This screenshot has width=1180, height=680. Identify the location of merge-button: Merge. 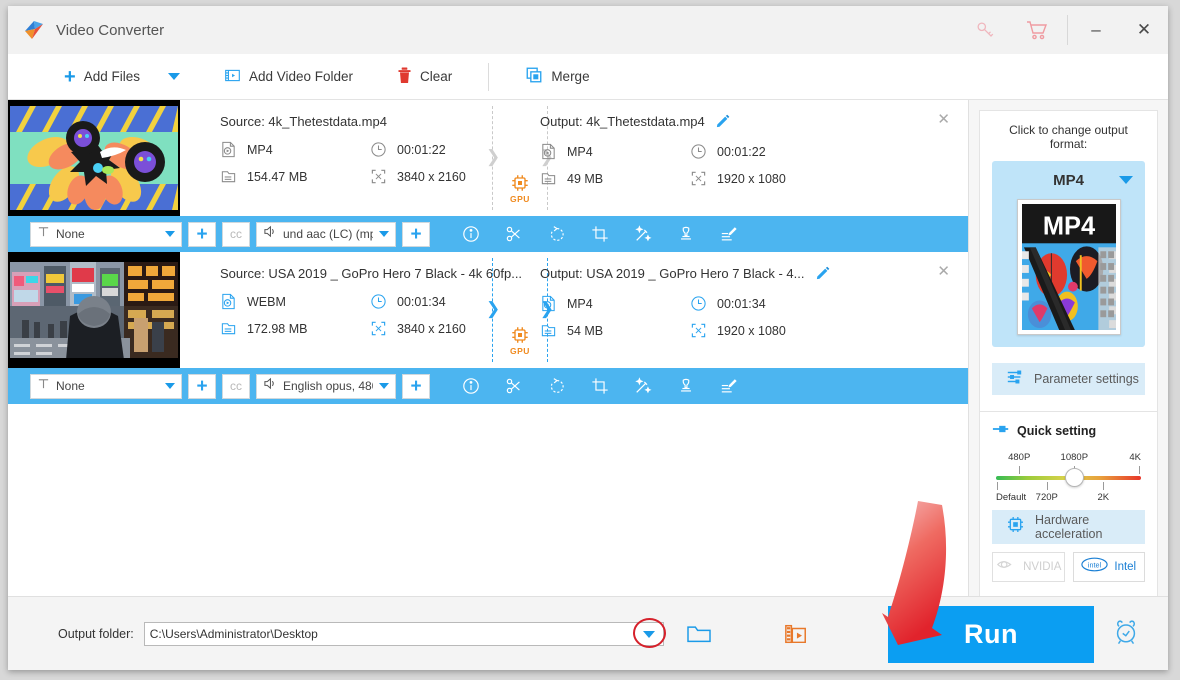
(557, 76).